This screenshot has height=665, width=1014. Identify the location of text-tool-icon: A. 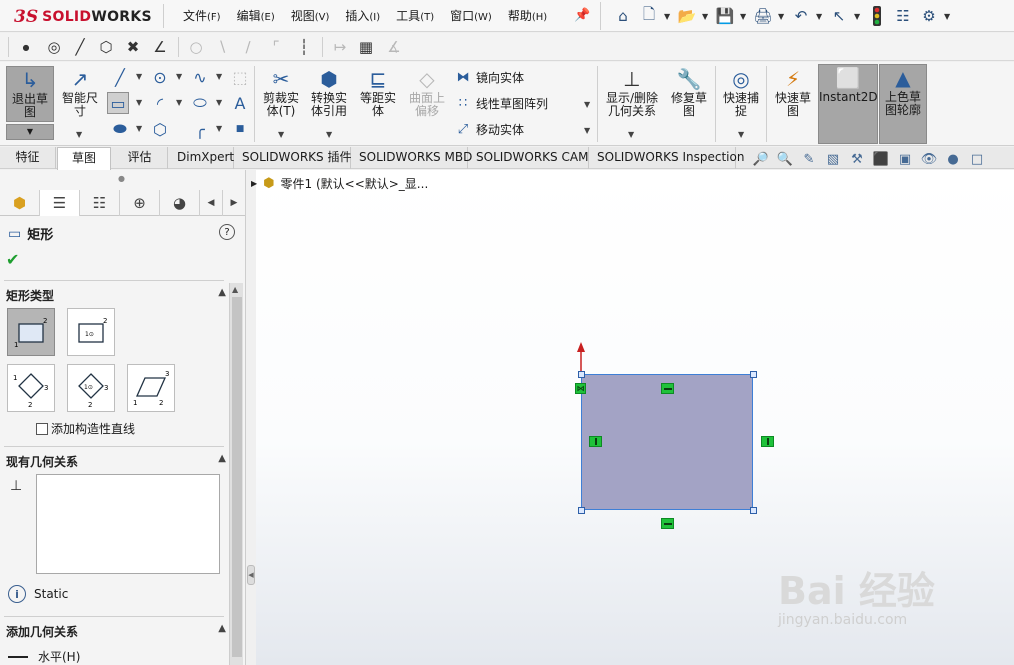
(240, 103).